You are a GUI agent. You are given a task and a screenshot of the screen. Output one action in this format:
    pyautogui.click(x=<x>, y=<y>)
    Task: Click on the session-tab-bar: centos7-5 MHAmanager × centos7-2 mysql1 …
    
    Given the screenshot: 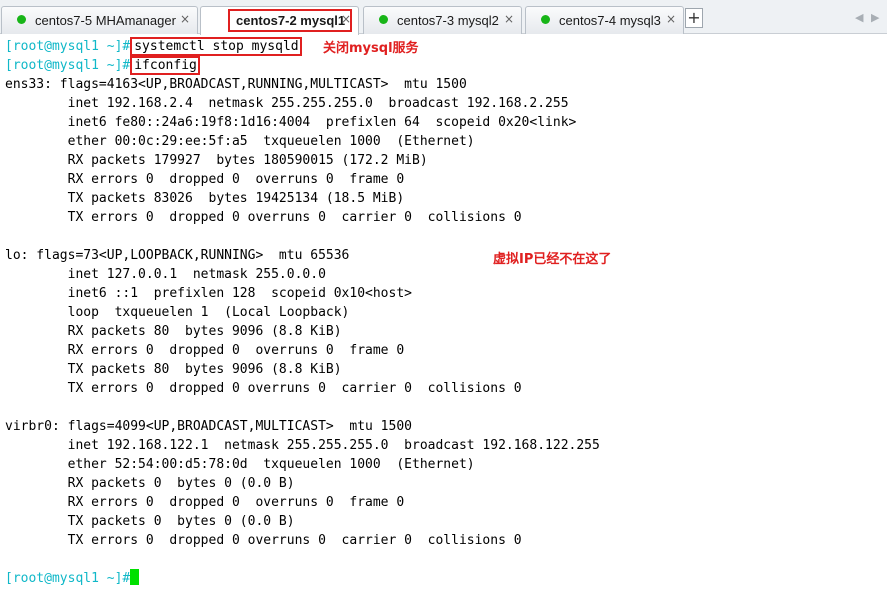 What is the action you would take?
    pyautogui.click(x=443, y=17)
    